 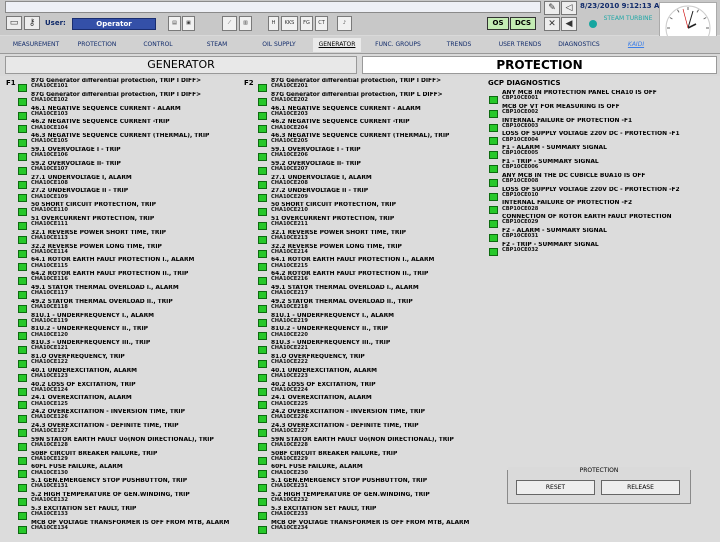 What do you see at coordinates (579, 45) in the screenshot?
I see `tab-diagnostics: DIAGNOSTICS` at bounding box center [579, 45].